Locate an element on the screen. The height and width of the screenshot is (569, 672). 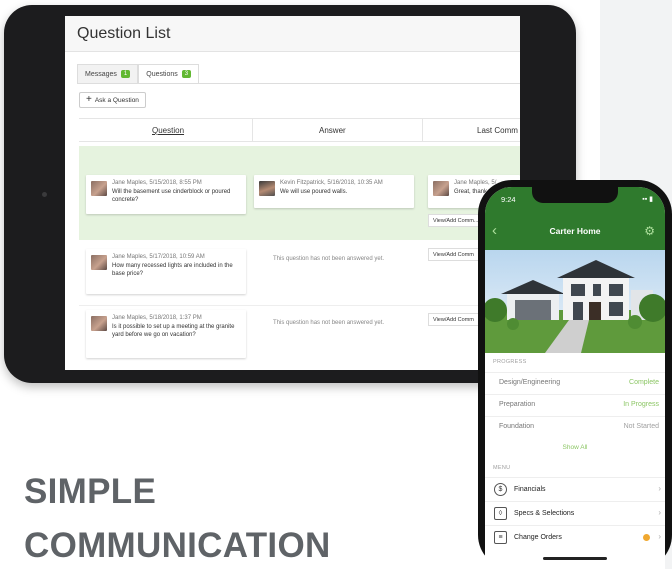
house-photo is located at coordinates (575, 301).